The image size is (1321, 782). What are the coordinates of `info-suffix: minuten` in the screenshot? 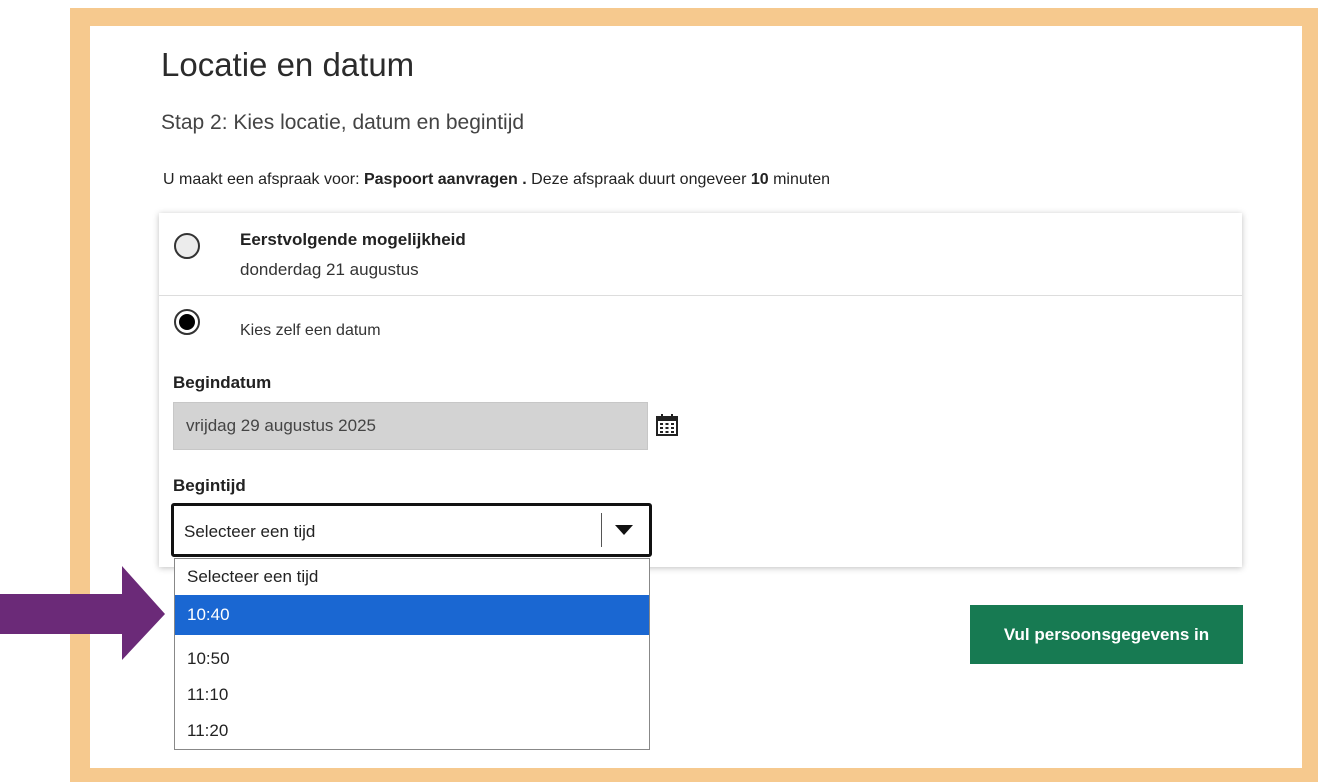 It's located at (799, 179).